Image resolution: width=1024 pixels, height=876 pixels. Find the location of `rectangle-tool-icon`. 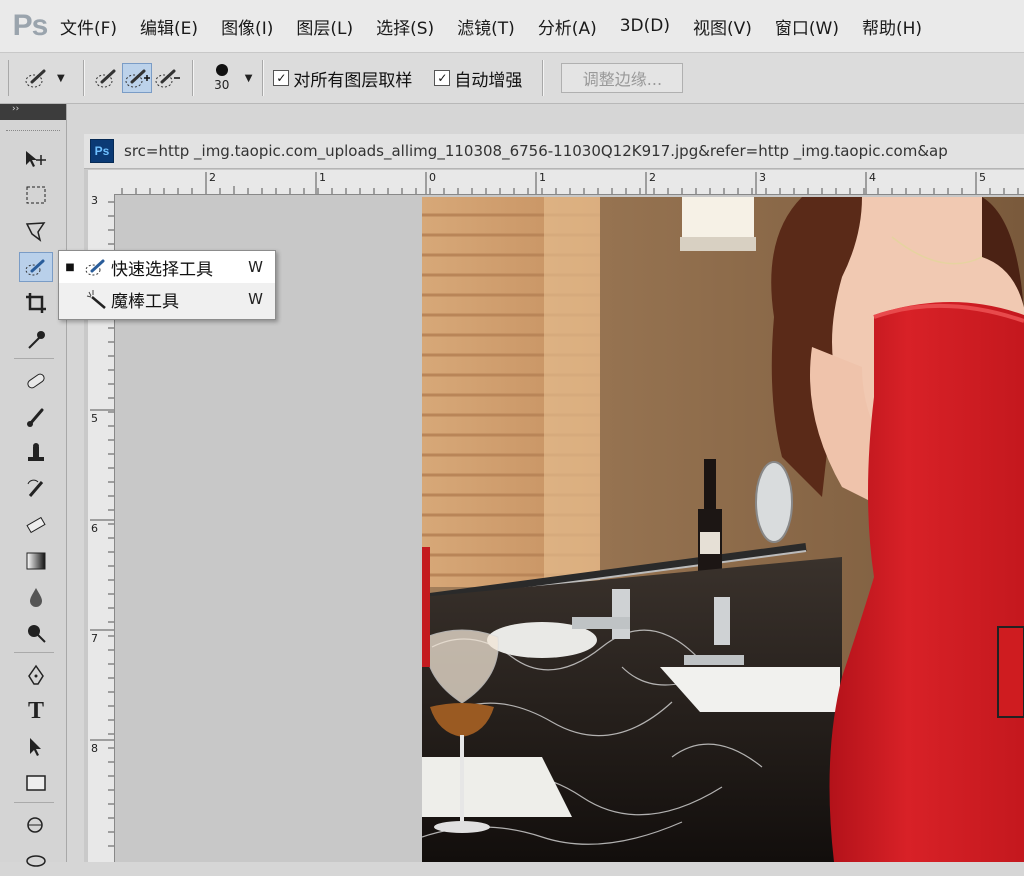

rectangle-tool-icon is located at coordinates (36, 783).